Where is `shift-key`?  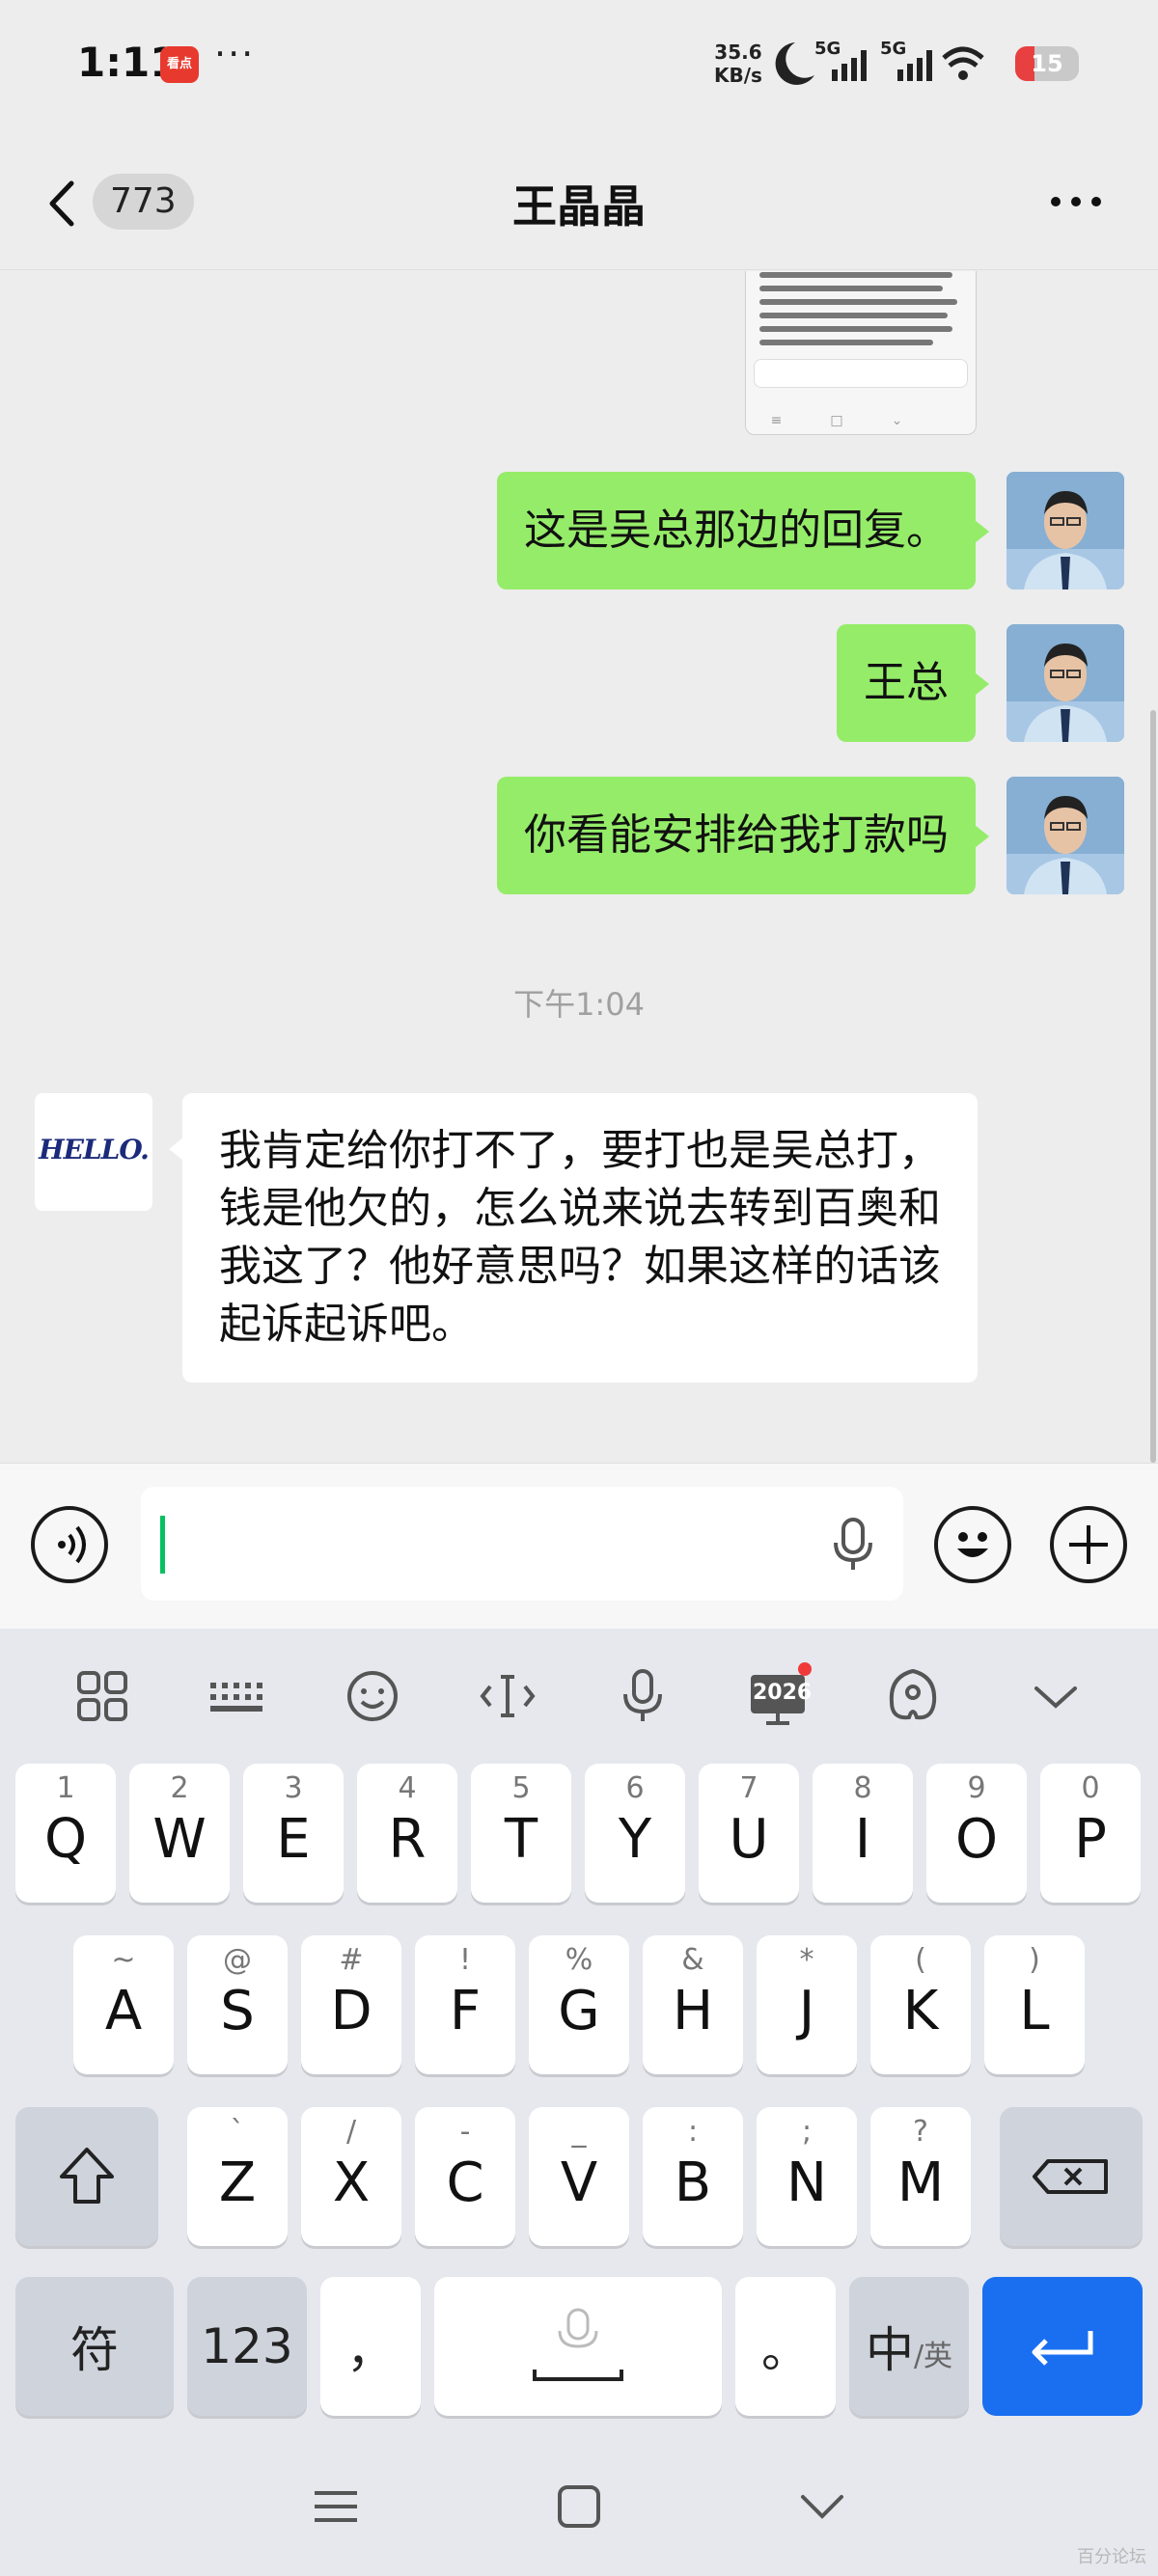 shift-key is located at coordinates (86, 2176).